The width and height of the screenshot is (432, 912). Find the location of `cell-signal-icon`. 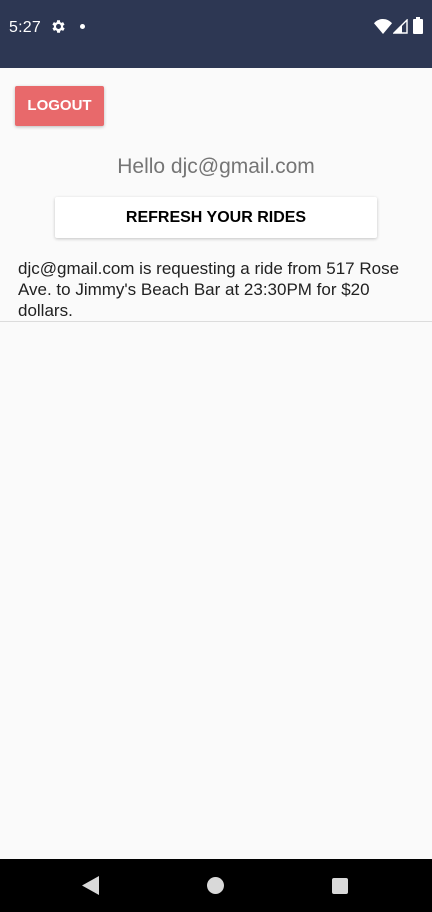

cell-signal-icon is located at coordinates (400, 26).